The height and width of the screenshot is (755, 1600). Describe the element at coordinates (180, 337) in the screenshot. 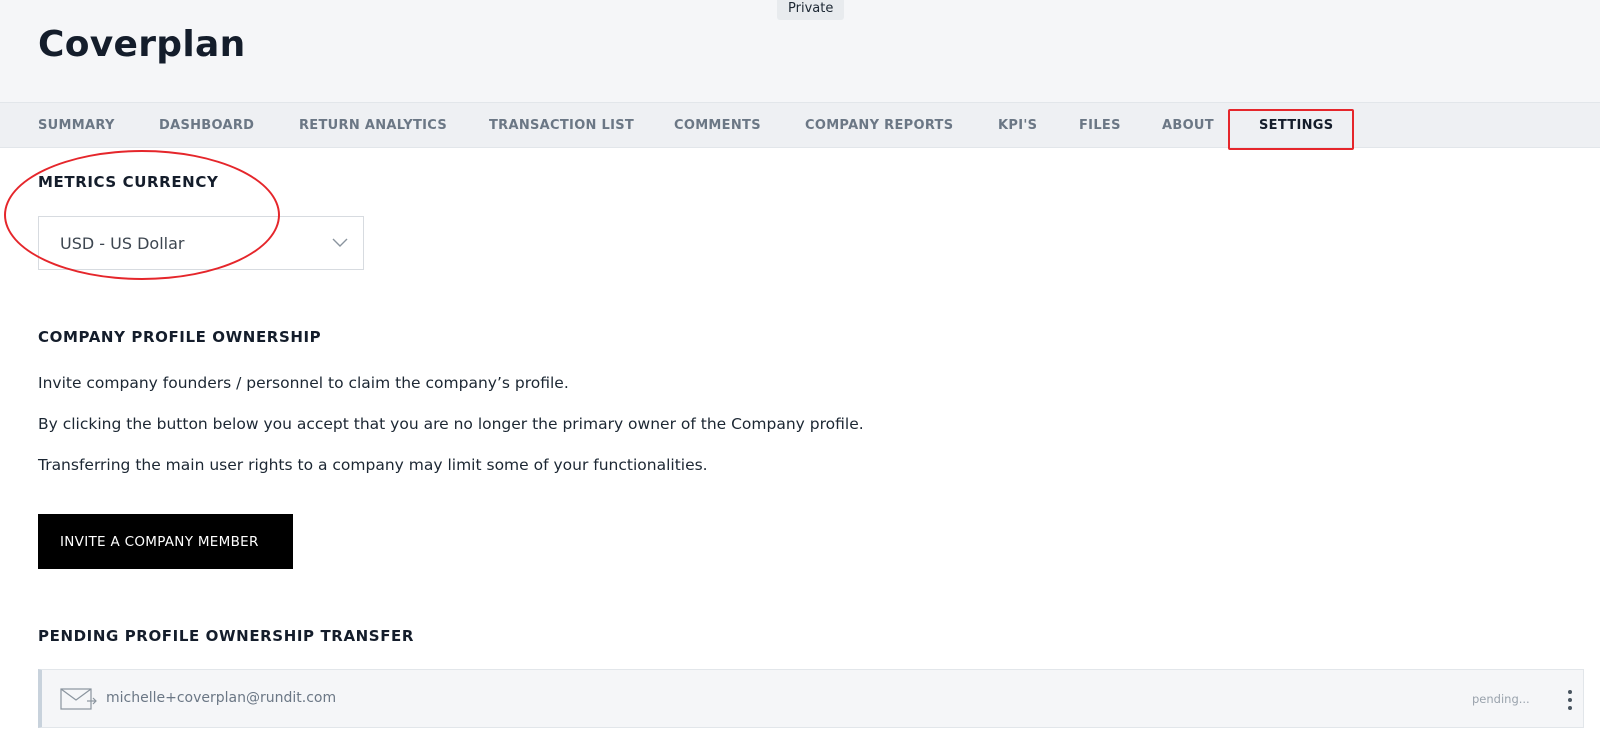

I see `ownership-heading: COMPANY PROFILE OWNERSHIP` at that location.